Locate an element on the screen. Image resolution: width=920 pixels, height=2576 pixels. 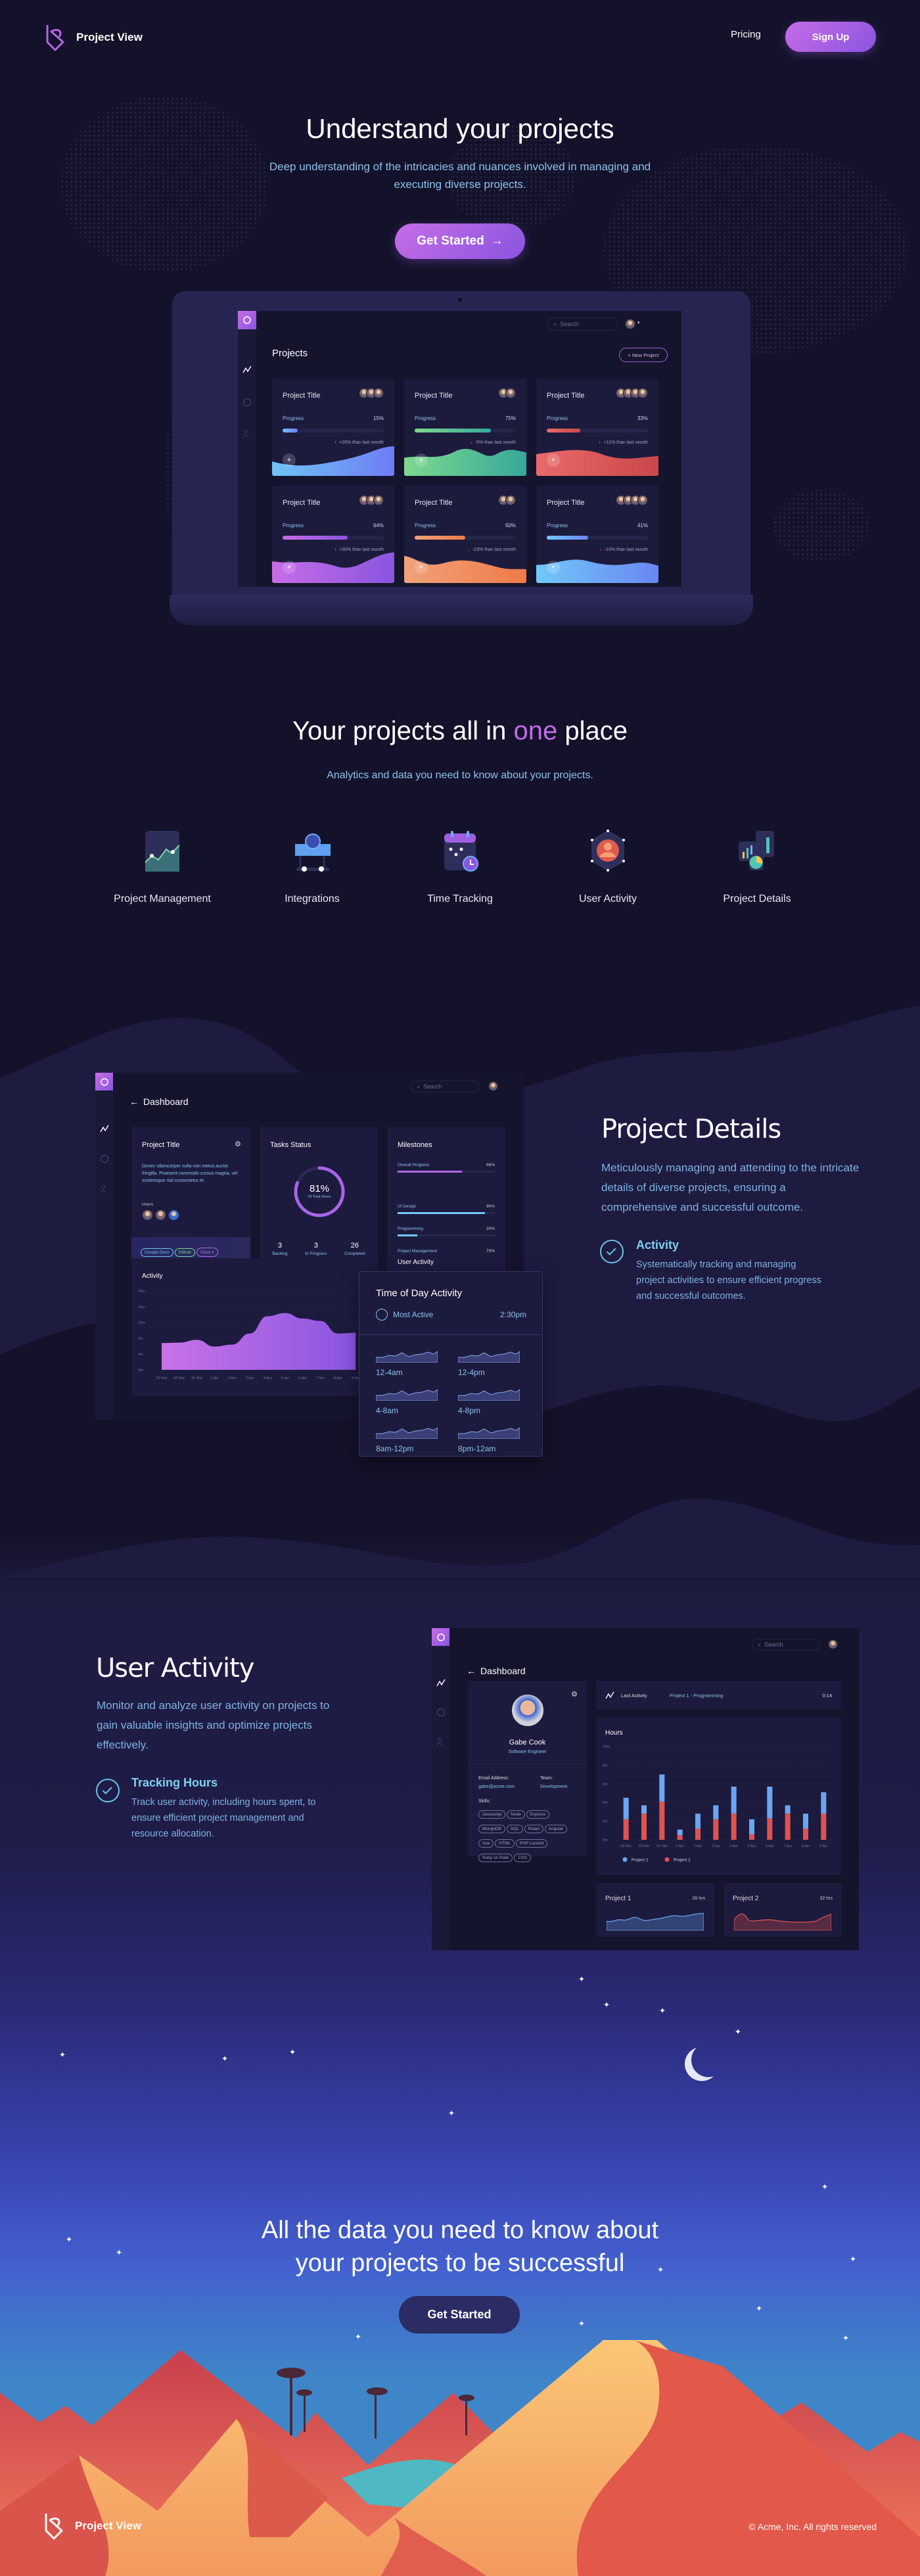
last-activity-time: 0:14 is located at coordinates (827, 1695).